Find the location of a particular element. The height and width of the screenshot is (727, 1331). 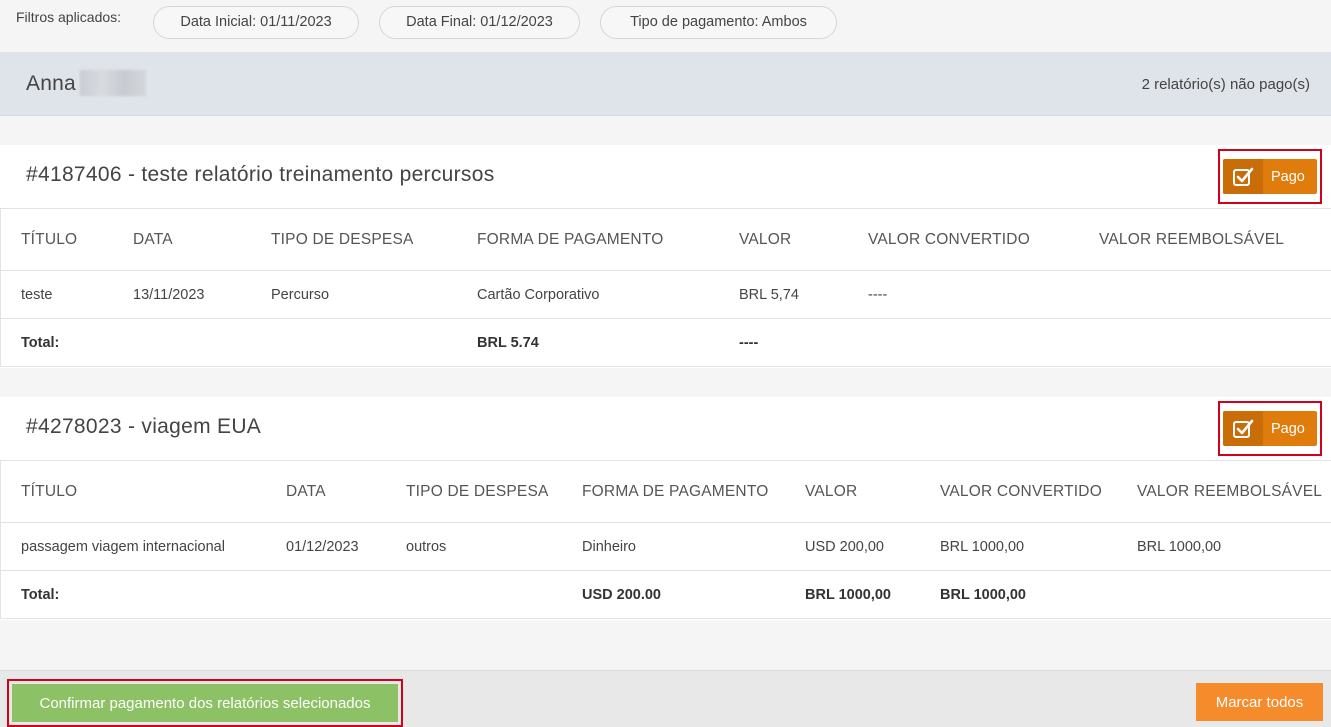

report-title: #4278023 - viagem EUA is located at coordinates (144, 426).